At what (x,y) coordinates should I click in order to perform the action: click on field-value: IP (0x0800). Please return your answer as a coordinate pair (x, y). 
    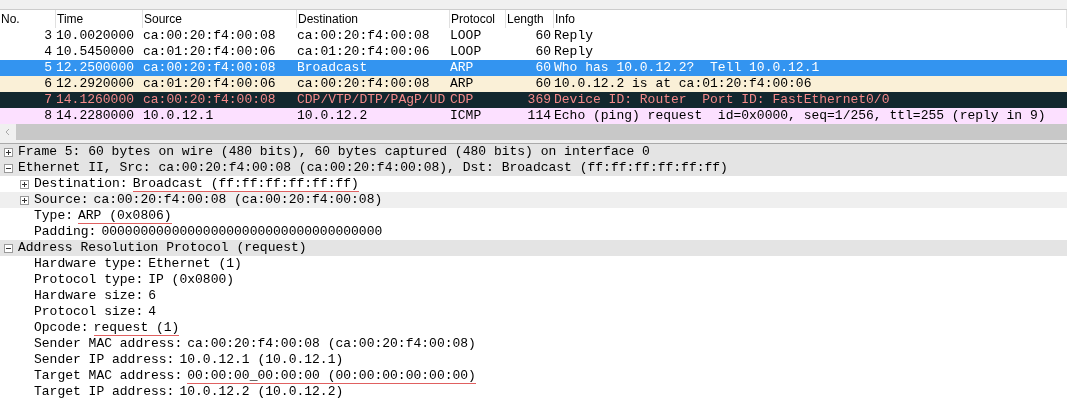
    Looking at the image, I should click on (191, 280).